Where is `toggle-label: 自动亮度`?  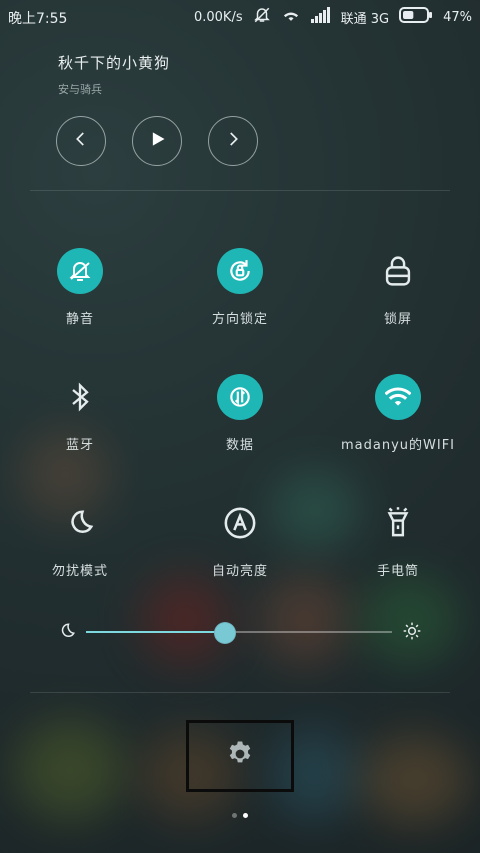
toggle-label: 自动亮度 is located at coordinates (239, 571).